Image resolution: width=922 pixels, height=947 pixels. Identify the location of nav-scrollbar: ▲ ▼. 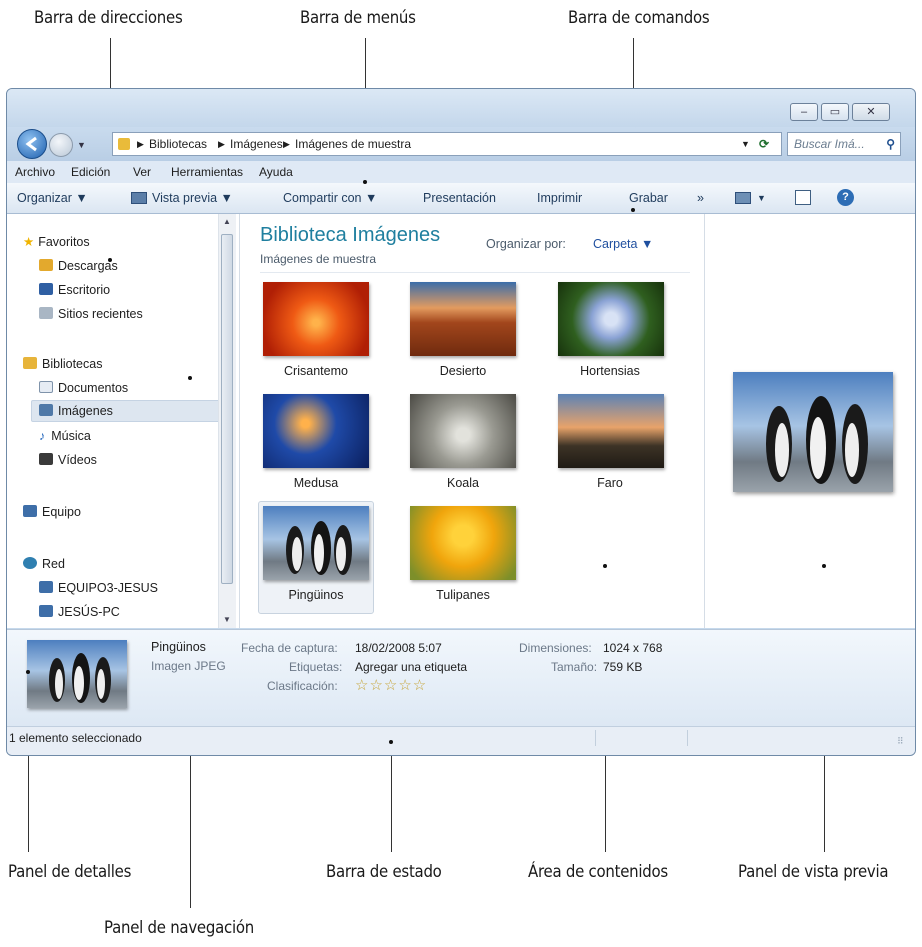
(227, 421).